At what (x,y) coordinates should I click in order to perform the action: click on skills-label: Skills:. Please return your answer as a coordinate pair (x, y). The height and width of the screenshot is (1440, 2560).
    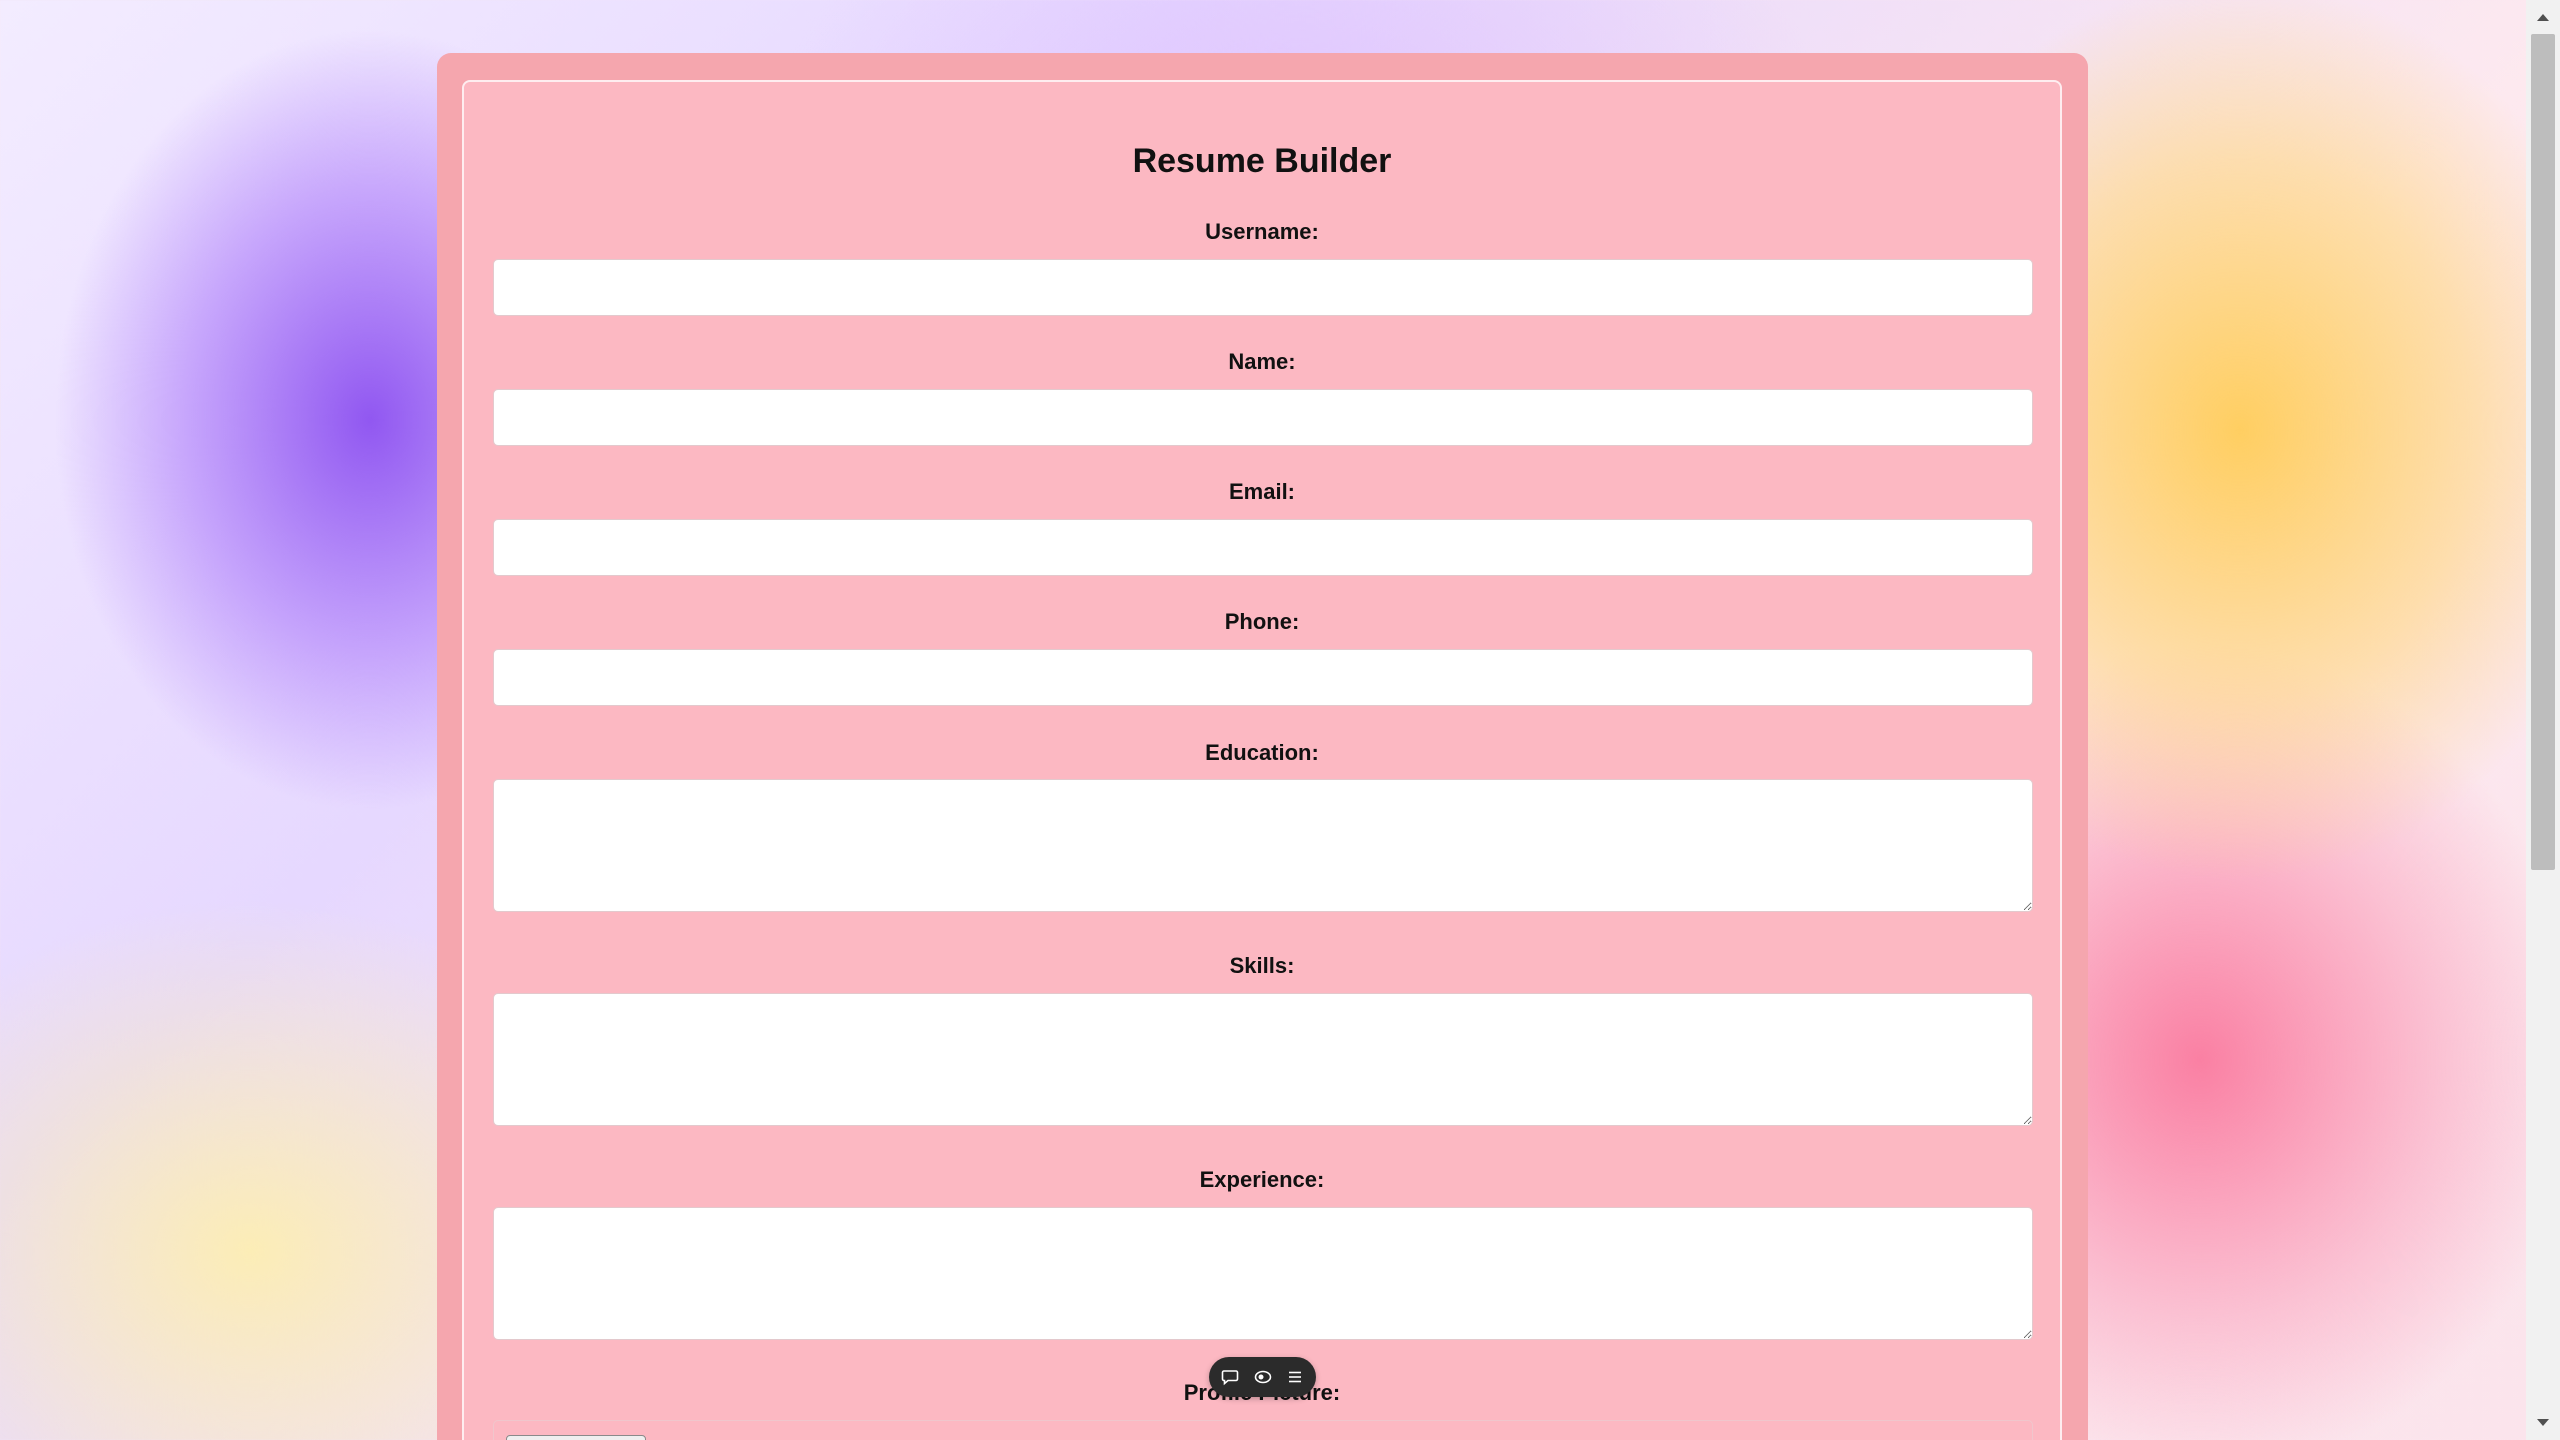
    Looking at the image, I should click on (1262, 965).